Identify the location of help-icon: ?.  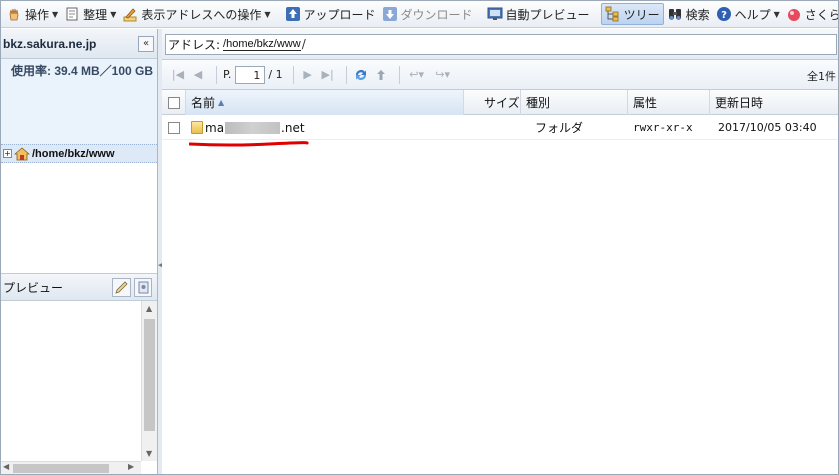
(724, 14).